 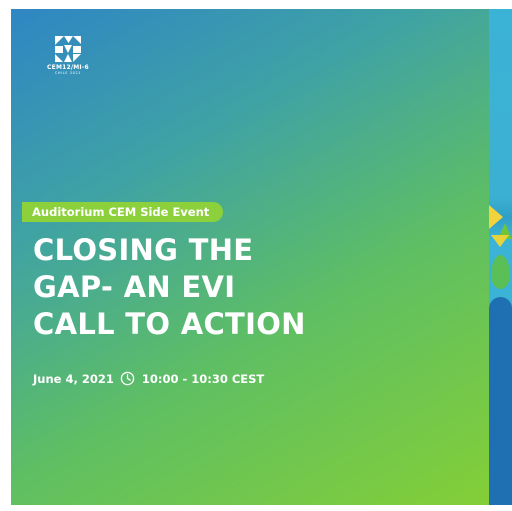 What do you see at coordinates (134, 287) in the screenshot?
I see `title-line-2: GAP- AN EVI` at bounding box center [134, 287].